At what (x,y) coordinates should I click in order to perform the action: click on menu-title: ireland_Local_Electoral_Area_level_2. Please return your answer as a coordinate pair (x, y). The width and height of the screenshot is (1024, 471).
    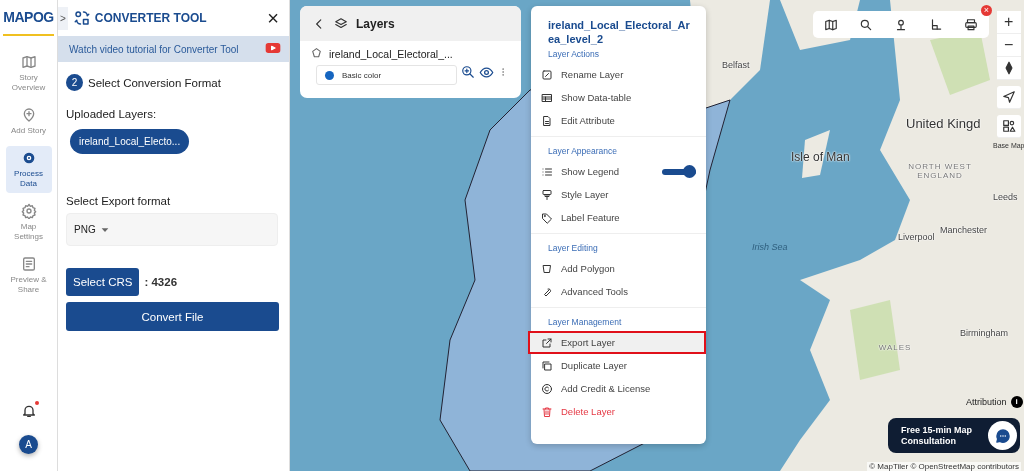
    Looking at the image, I should click on (619, 32).